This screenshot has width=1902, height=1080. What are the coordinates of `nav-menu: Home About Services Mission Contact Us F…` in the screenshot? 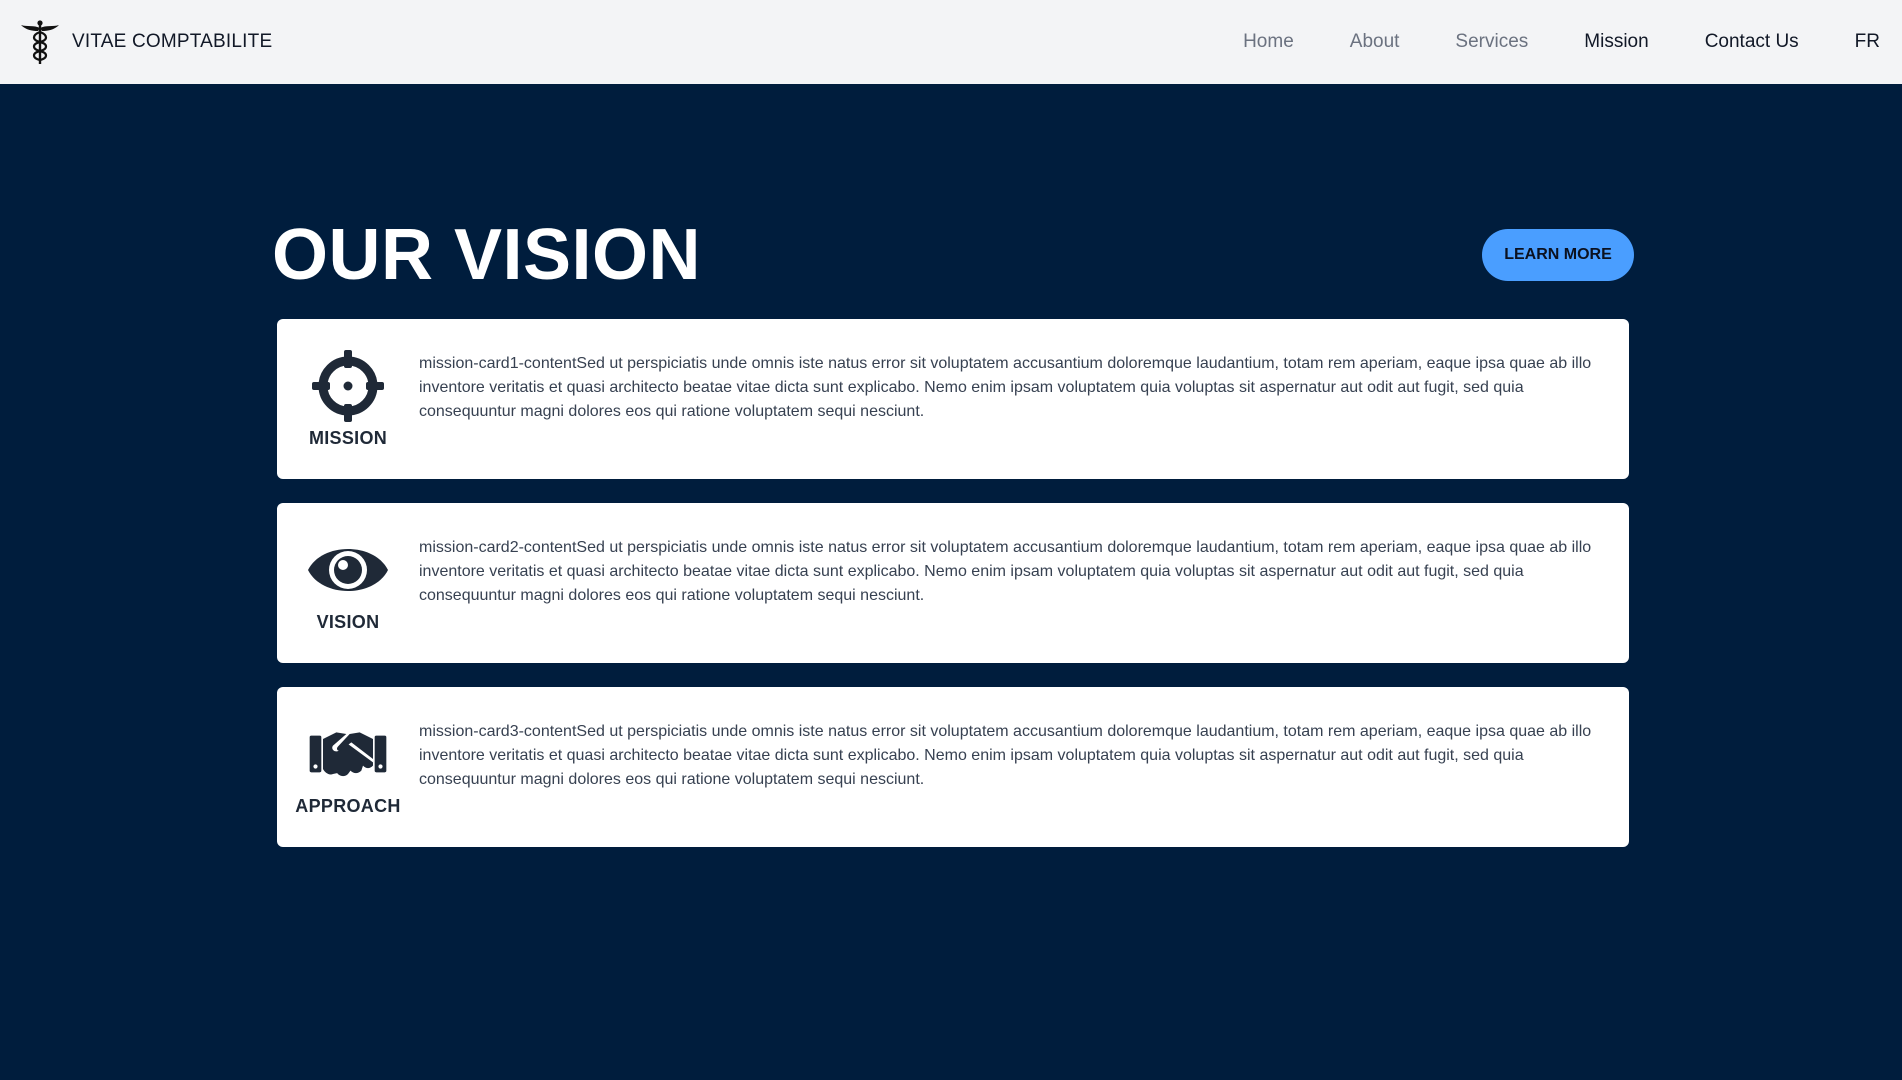 It's located at (1561, 42).